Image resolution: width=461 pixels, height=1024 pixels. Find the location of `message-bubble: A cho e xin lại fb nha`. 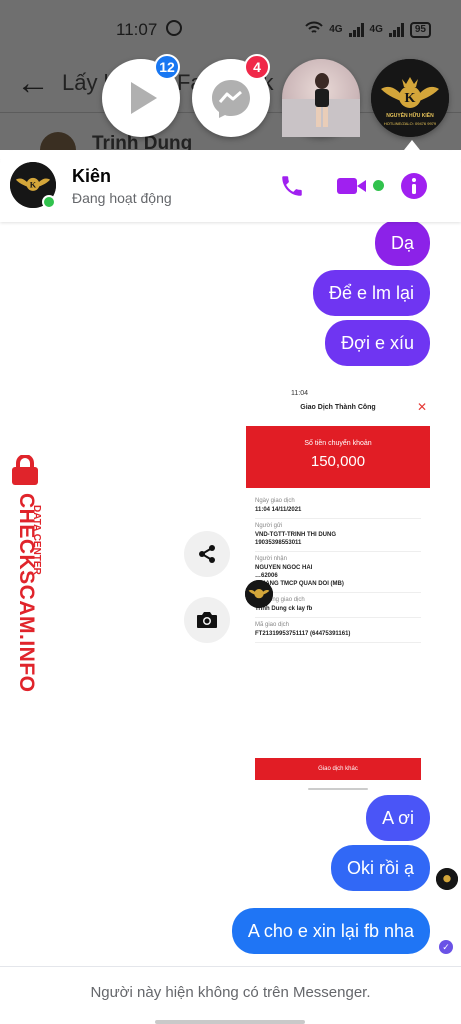

message-bubble: A cho e xin lại fb nha is located at coordinates (330, 931).